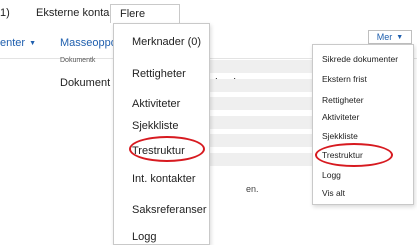 This screenshot has width=417, height=245. I want to click on mer-item-aktiviteter: Aktiviteter, so click(340, 117).